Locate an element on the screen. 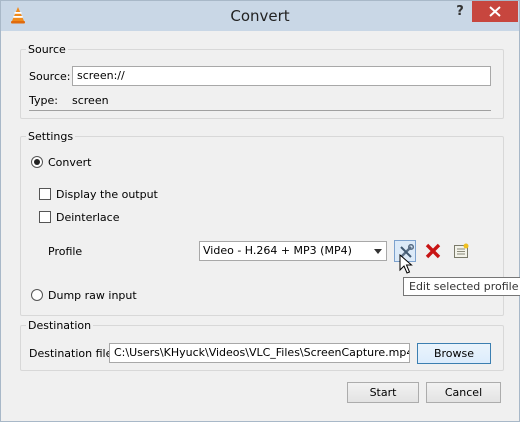 The height and width of the screenshot is (422, 520). settings-group-title: Settings is located at coordinates (51, 136).